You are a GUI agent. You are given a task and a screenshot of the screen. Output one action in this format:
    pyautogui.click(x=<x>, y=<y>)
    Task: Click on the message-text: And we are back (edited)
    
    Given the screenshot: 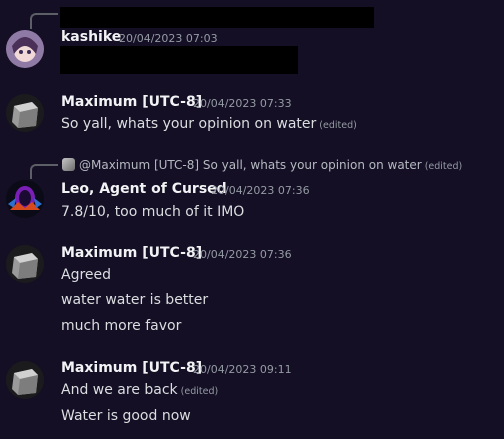 What is the action you would take?
    pyautogui.click(x=139, y=390)
    